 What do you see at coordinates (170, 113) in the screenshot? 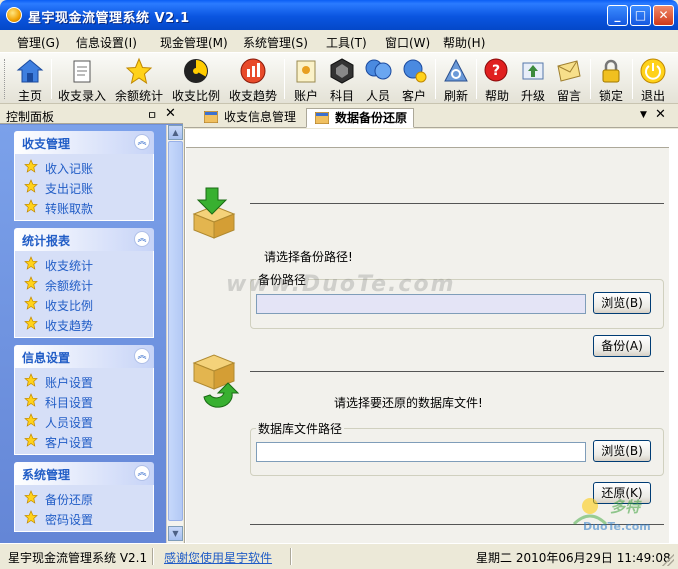
I see `panel-close-icon: ✕` at bounding box center [170, 113].